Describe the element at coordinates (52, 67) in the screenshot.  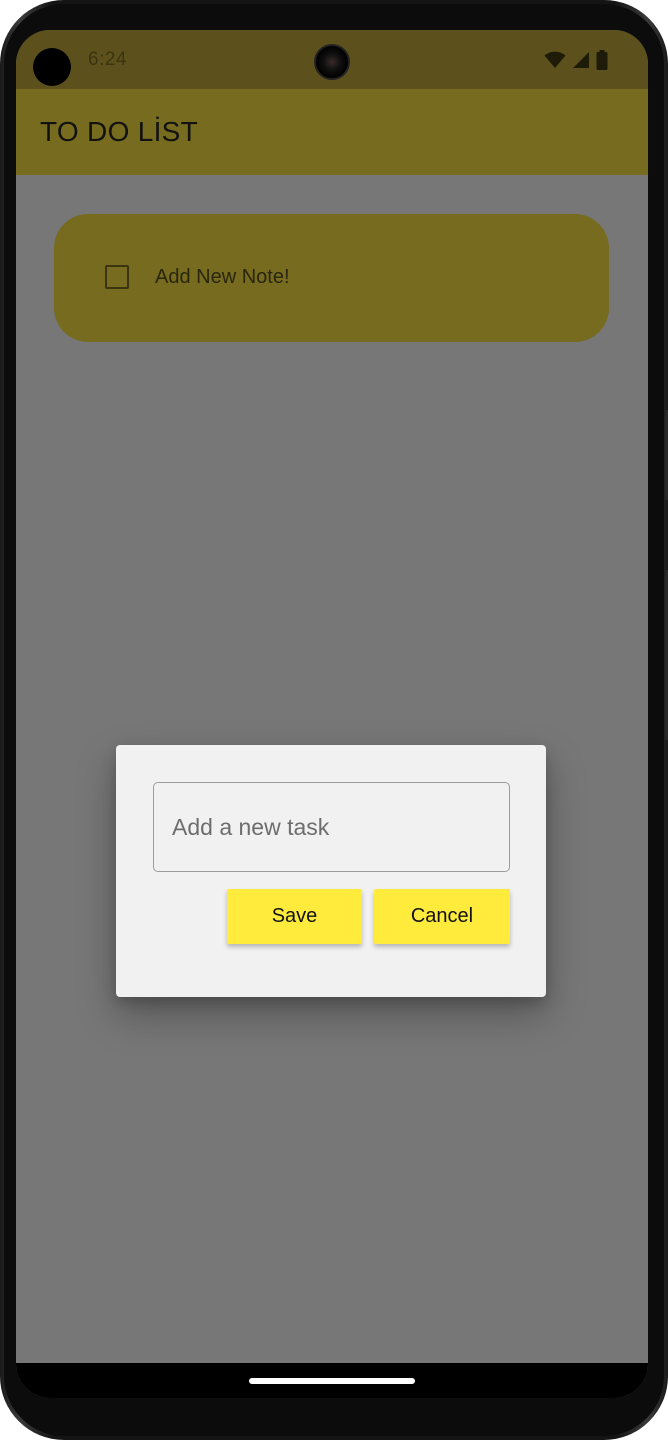
I see `notification-dot` at that location.